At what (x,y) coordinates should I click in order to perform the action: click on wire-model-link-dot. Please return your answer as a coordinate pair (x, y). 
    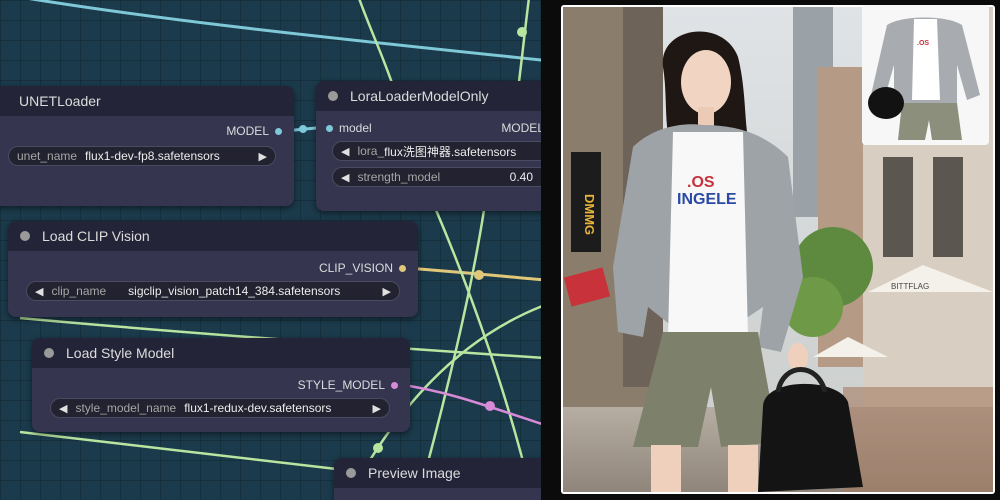
    Looking at the image, I should click on (303, 129).